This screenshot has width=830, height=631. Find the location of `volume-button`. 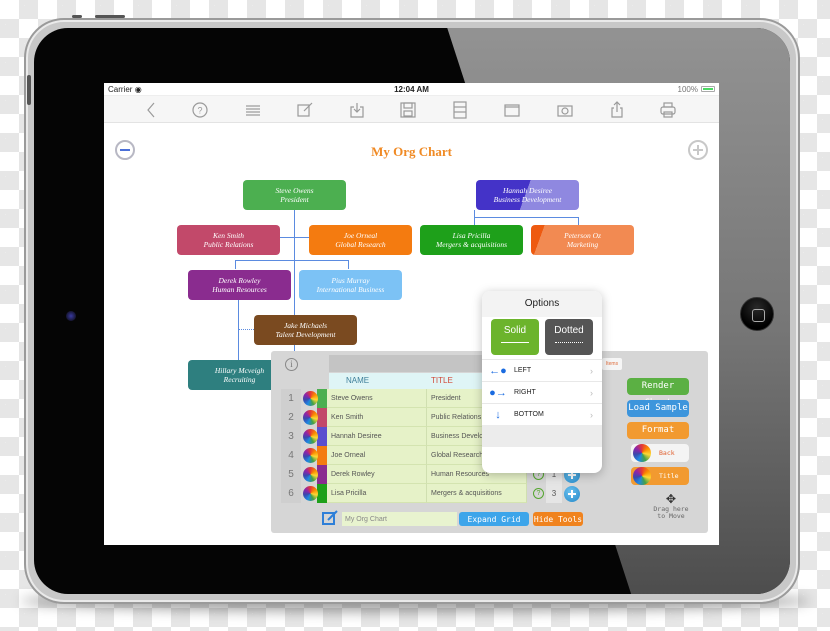

volume-button is located at coordinates (29, 90).